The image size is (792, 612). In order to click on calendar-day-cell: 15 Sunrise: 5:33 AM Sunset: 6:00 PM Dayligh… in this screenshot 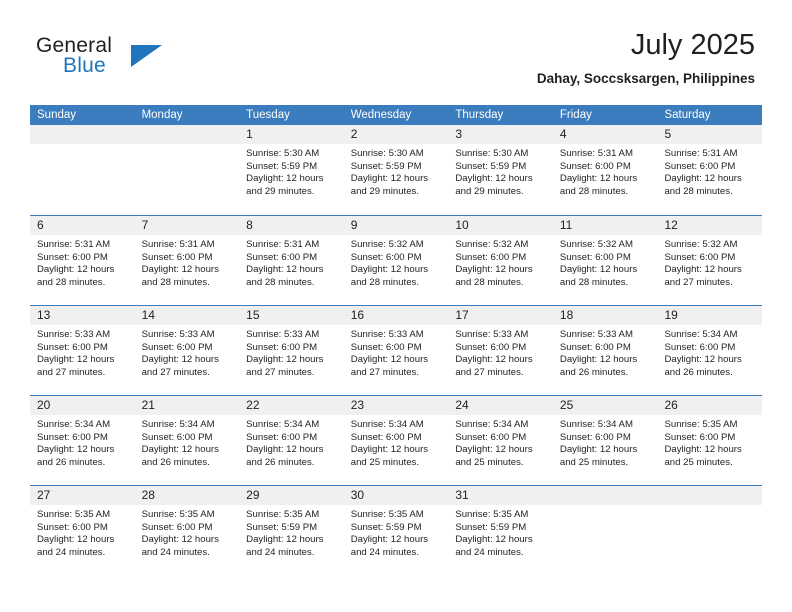, I will do `click(291, 350)`.